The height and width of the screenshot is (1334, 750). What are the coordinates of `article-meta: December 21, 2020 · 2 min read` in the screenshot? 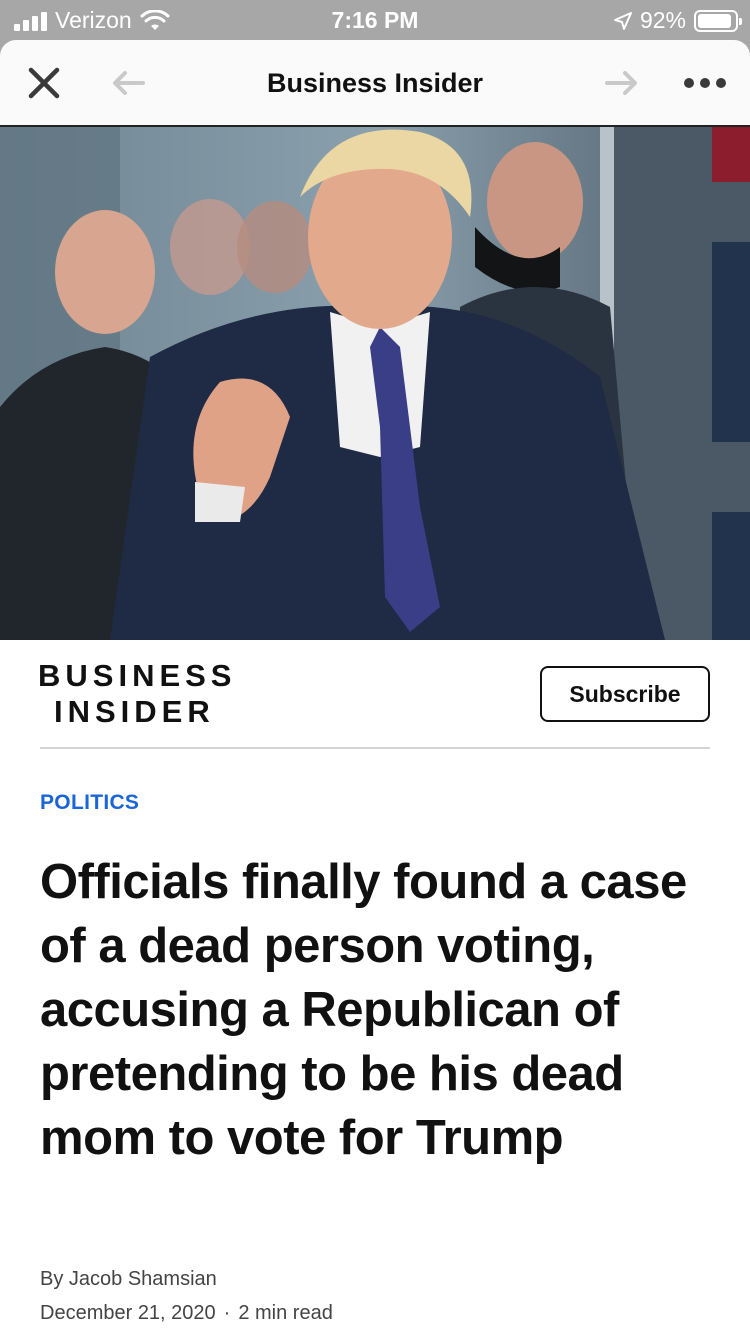 It's located at (186, 1313).